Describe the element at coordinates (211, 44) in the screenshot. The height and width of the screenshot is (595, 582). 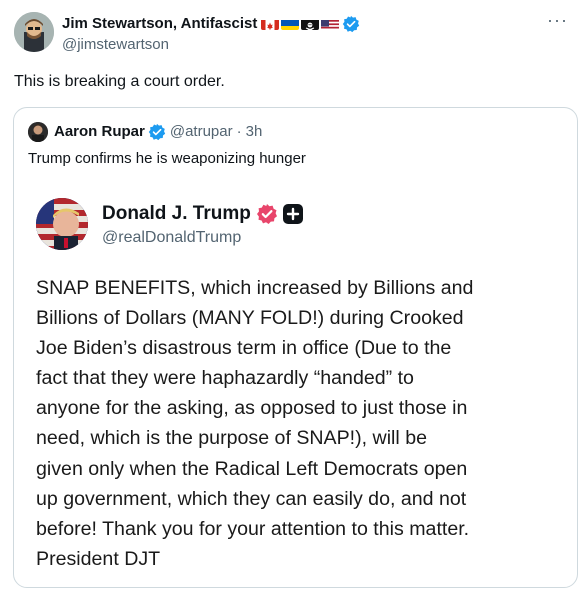
I see `author-handle: @jimstewartson` at that location.